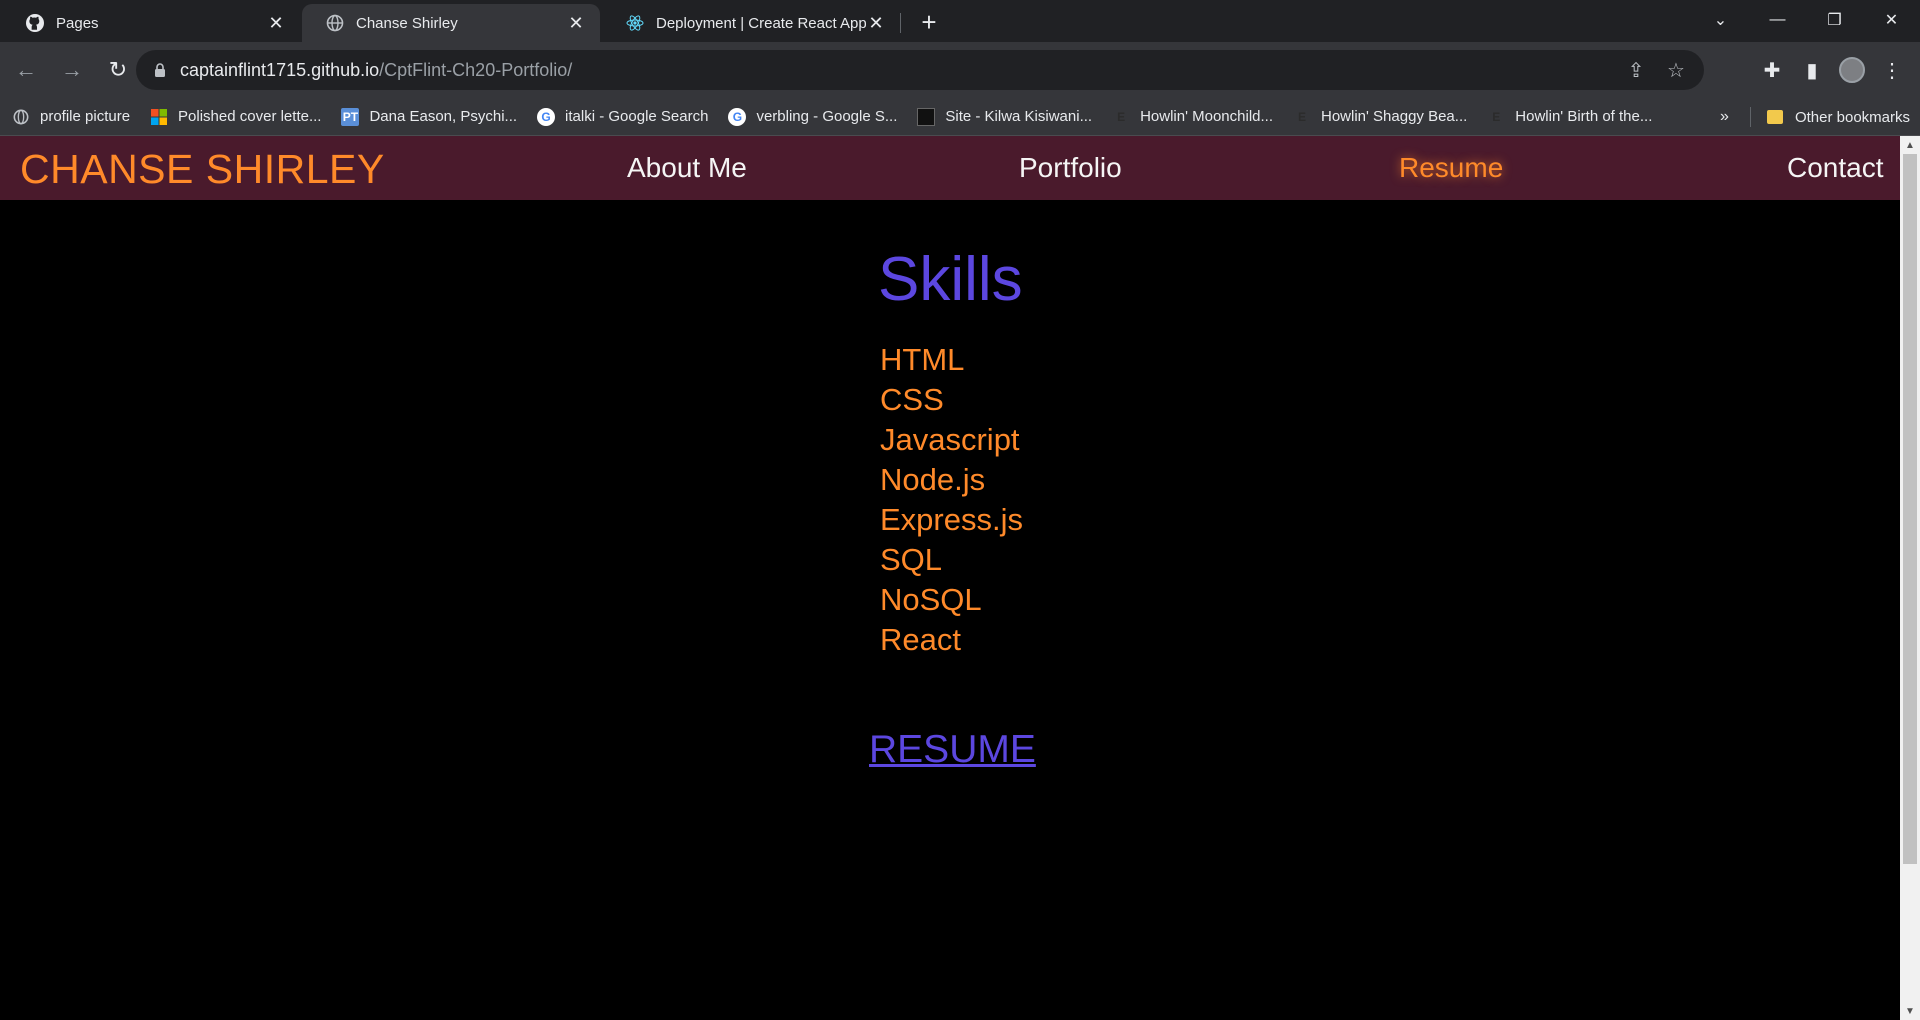 The height and width of the screenshot is (1020, 1920). I want to click on bookmark-item: profile picture, so click(71, 117).